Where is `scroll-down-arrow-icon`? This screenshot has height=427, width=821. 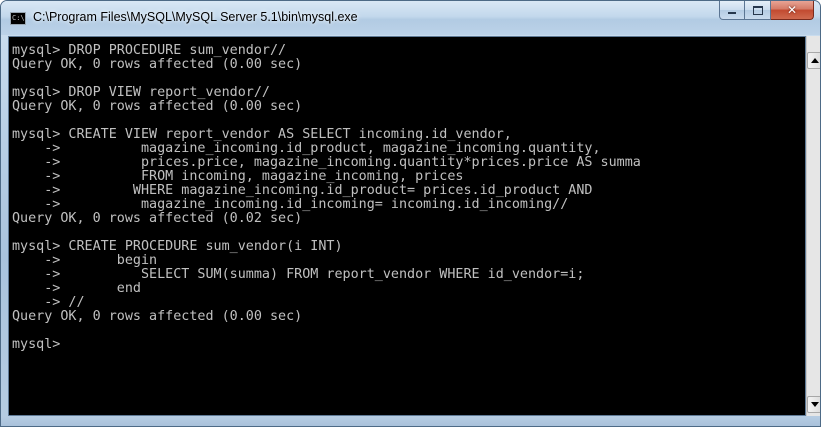
scroll-down-arrow-icon is located at coordinates (814, 404).